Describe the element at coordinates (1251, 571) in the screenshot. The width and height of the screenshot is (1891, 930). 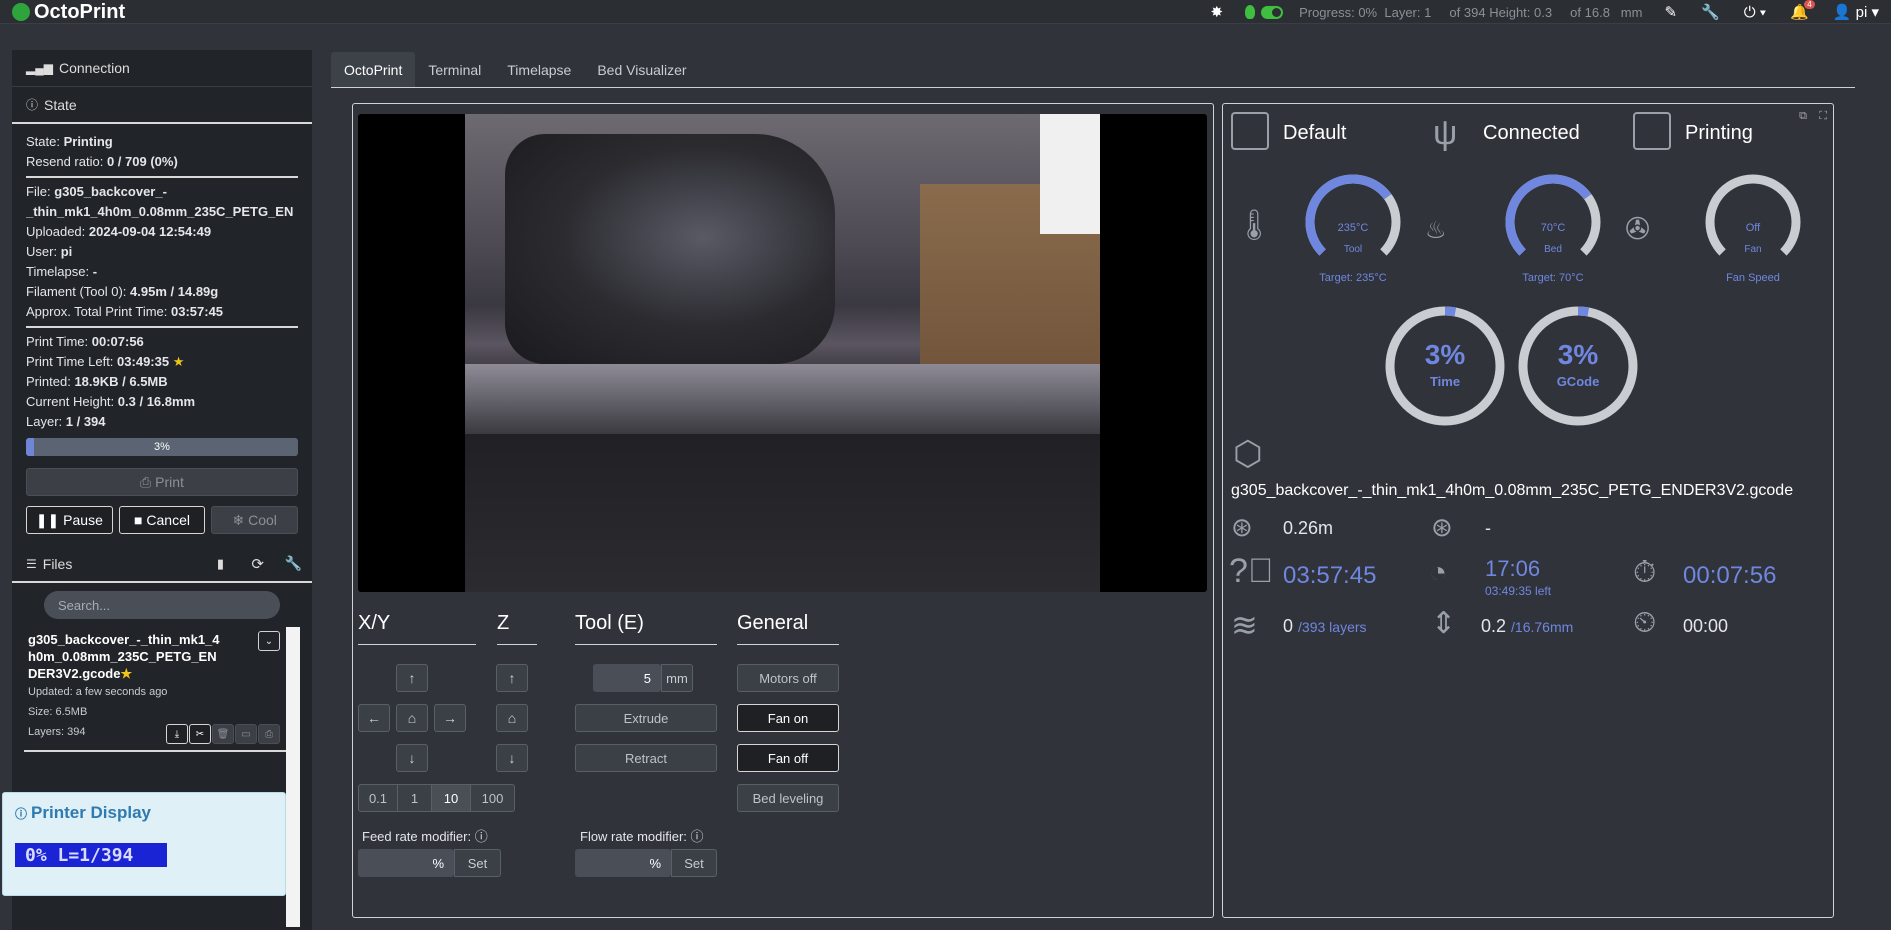
I see `question-icon: ?⃝` at that location.